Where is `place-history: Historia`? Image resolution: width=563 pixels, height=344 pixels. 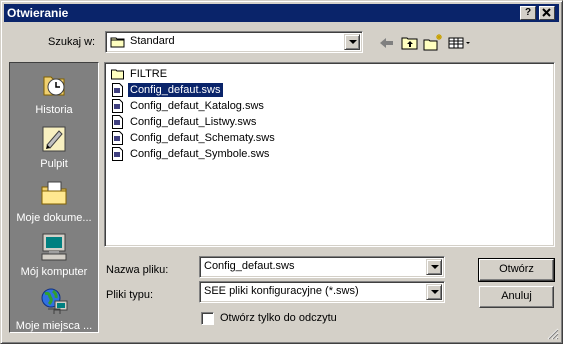
place-history: Historia is located at coordinates (54, 92).